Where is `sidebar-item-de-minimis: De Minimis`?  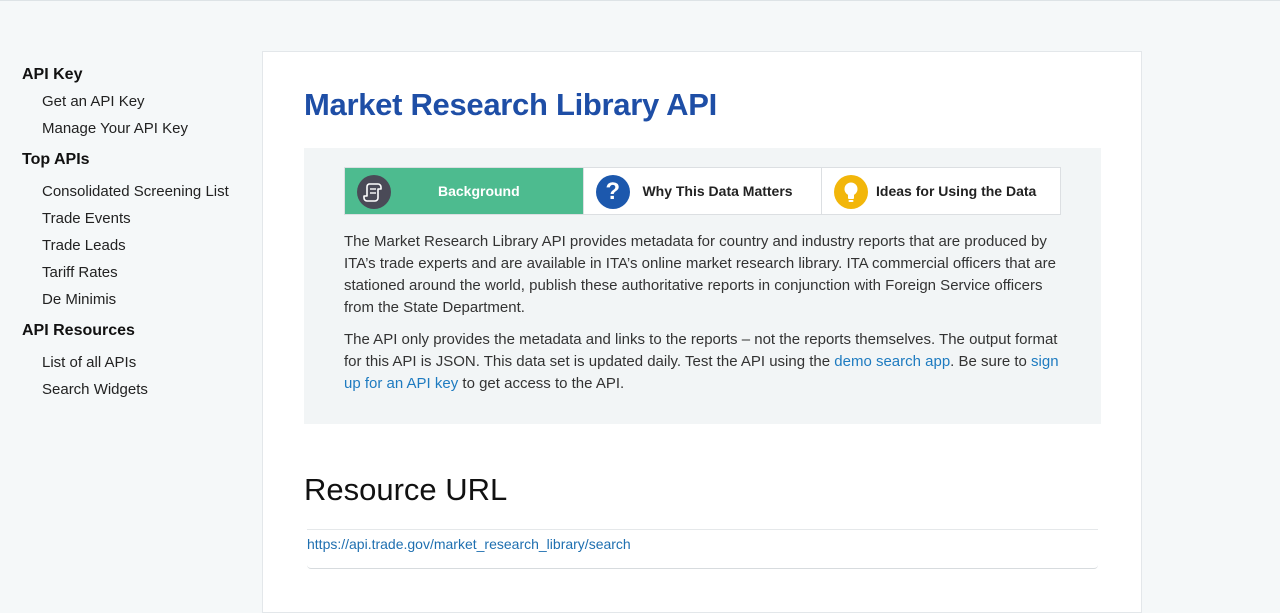 sidebar-item-de-minimis: De Minimis is located at coordinates (137, 299).